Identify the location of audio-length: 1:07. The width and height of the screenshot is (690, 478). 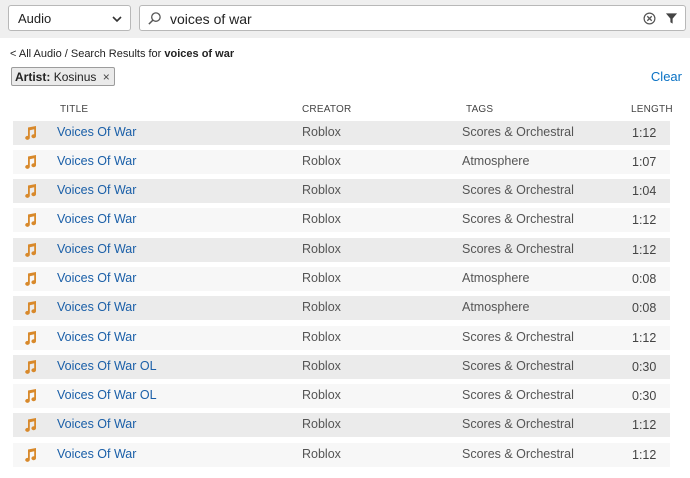
(644, 162).